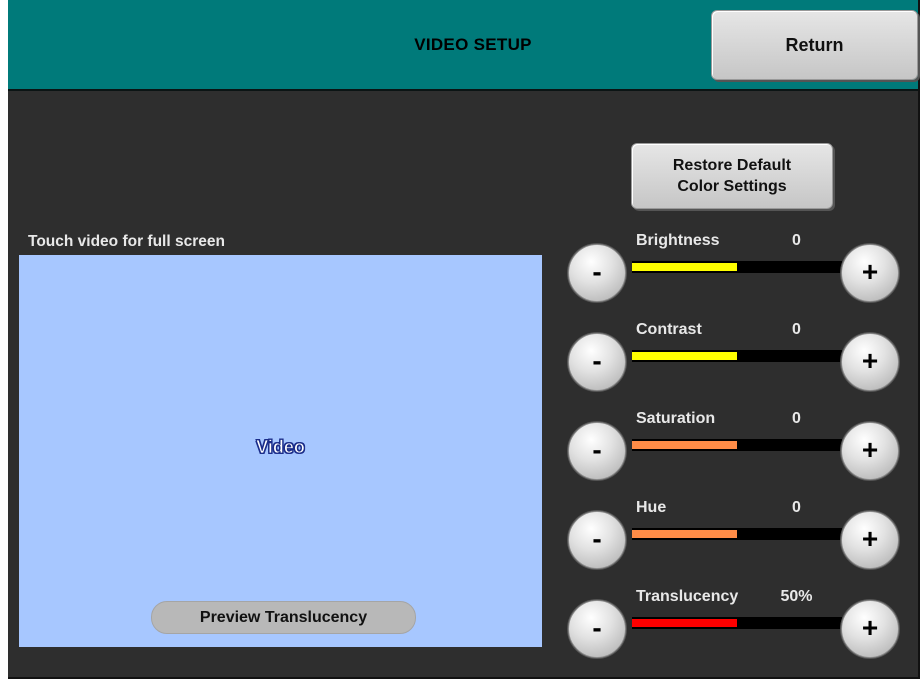 This screenshot has width=920, height=684. Describe the element at coordinates (814, 45) in the screenshot. I see `return-button: Return` at that location.